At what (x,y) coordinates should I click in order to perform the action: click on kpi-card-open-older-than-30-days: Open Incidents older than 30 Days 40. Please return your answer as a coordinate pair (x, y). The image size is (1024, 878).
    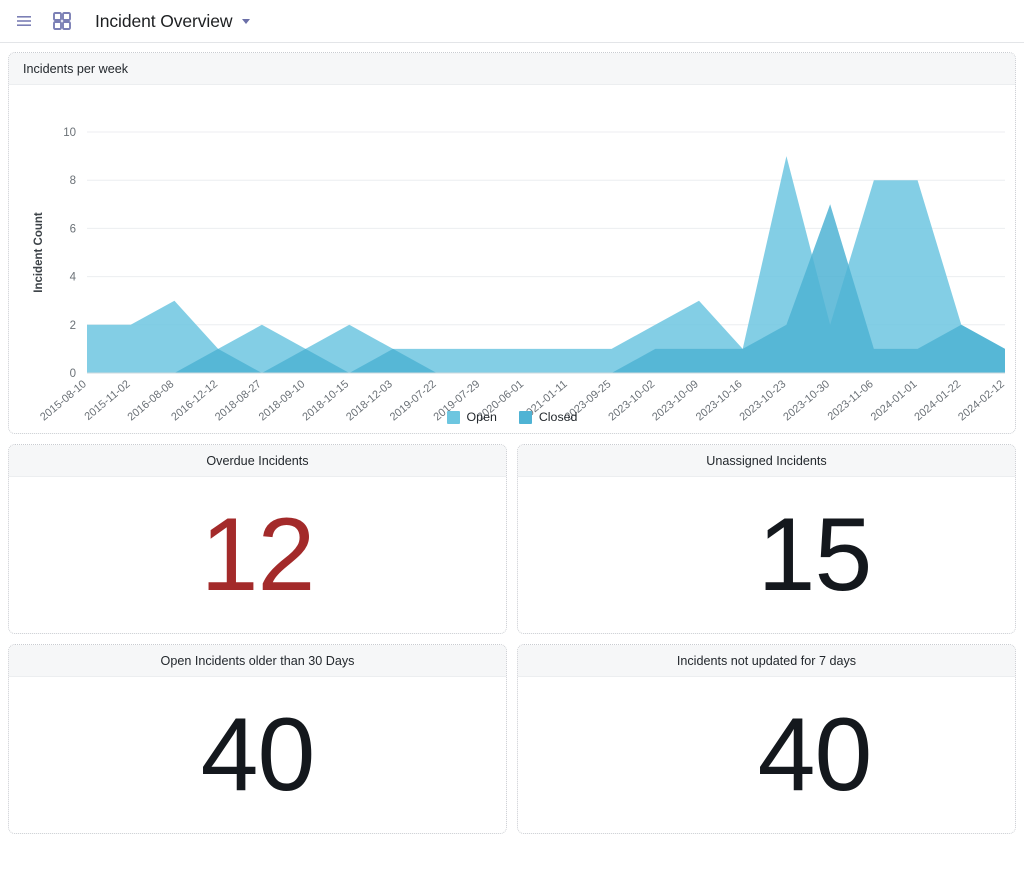
    Looking at the image, I should click on (257, 739).